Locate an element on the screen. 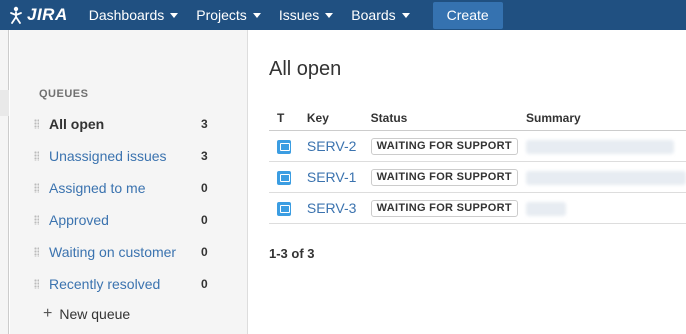 The width and height of the screenshot is (686, 334). table-row: SERV-2 WAITING FOR SUPPORT is located at coordinates (477, 146).